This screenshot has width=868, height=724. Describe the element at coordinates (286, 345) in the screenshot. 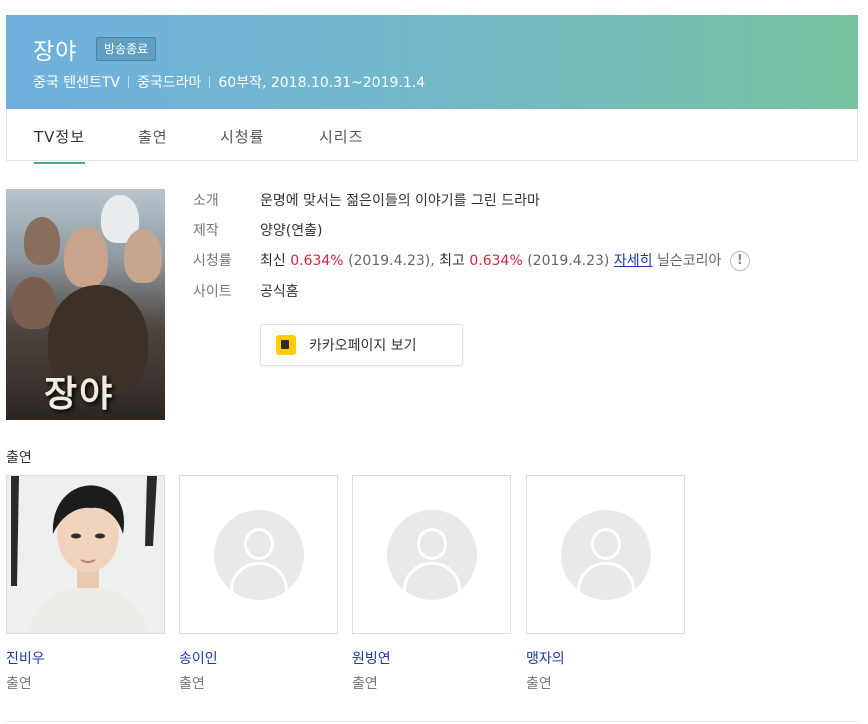

I see `kakaopage-icon` at that location.